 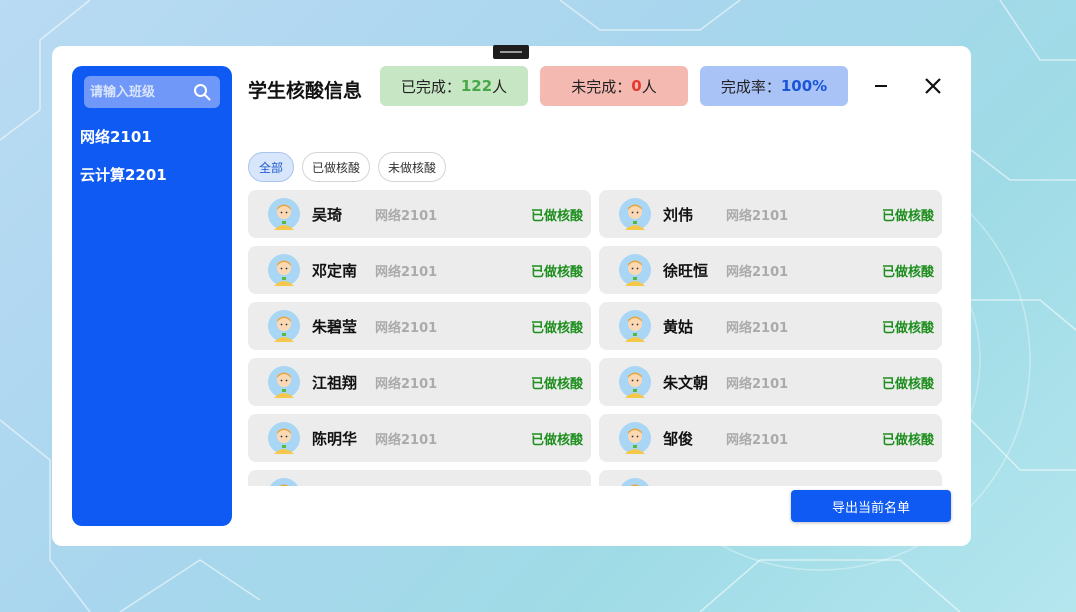 I want to click on student-card: 陈明华 网络2101 已做核酸, so click(x=419, y=438).